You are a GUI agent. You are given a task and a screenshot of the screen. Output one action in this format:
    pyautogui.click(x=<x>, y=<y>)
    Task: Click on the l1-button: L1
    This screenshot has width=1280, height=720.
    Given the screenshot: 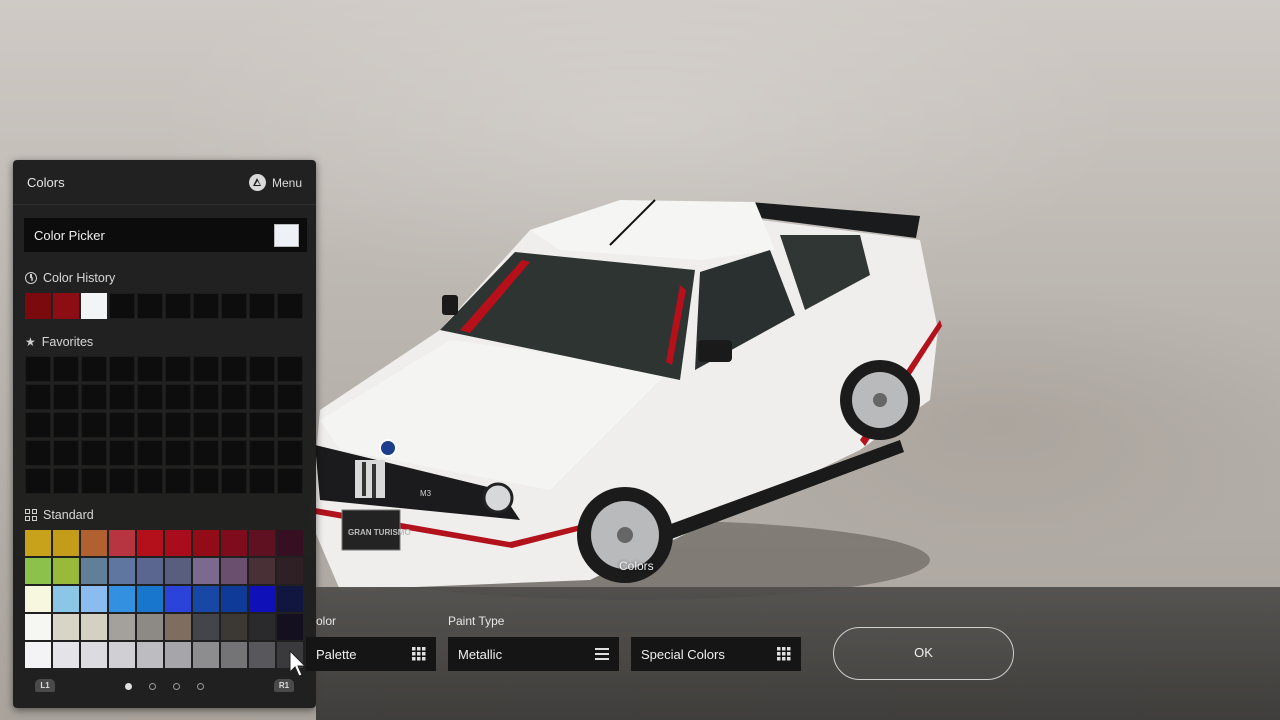 What is the action you would take?
    pyautogui.click(x=45, y=685)
    